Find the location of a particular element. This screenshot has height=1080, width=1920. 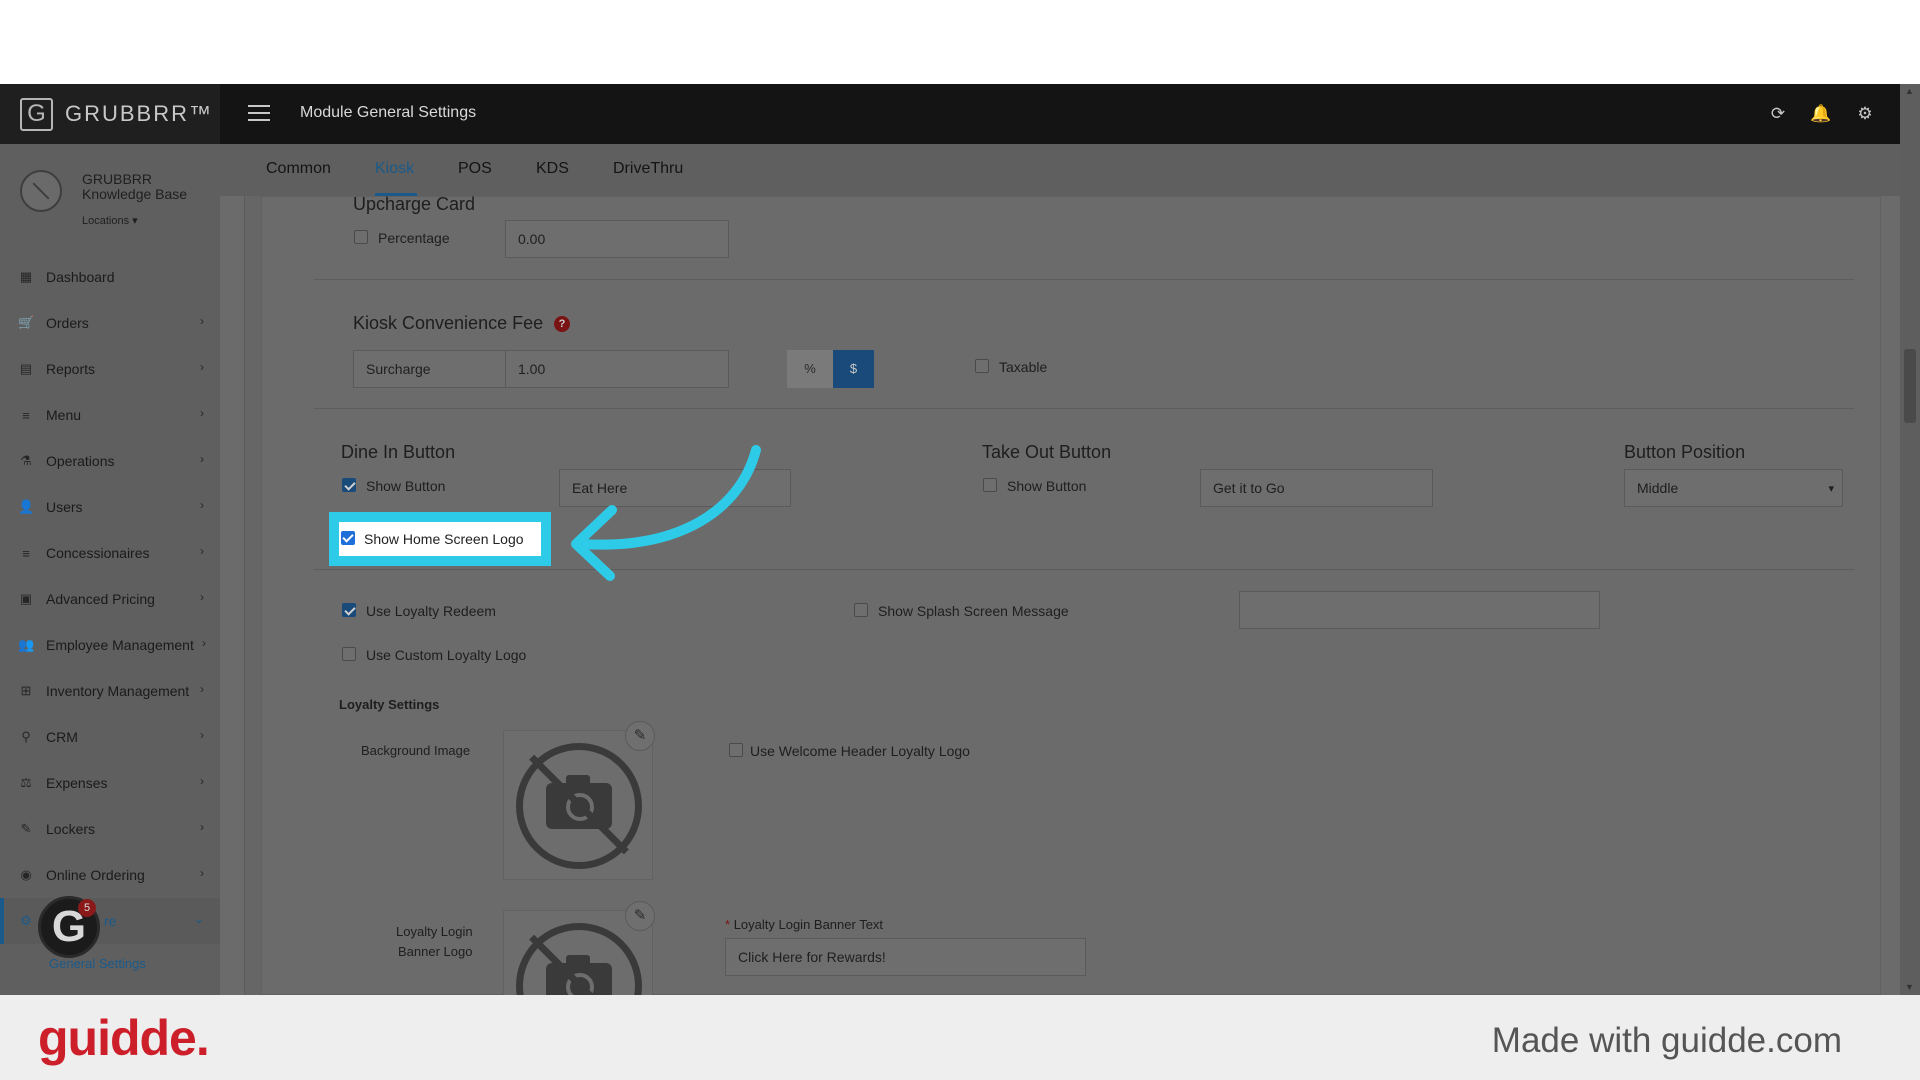

sidebar-item-label: Users is located at coordinates (64, 507).